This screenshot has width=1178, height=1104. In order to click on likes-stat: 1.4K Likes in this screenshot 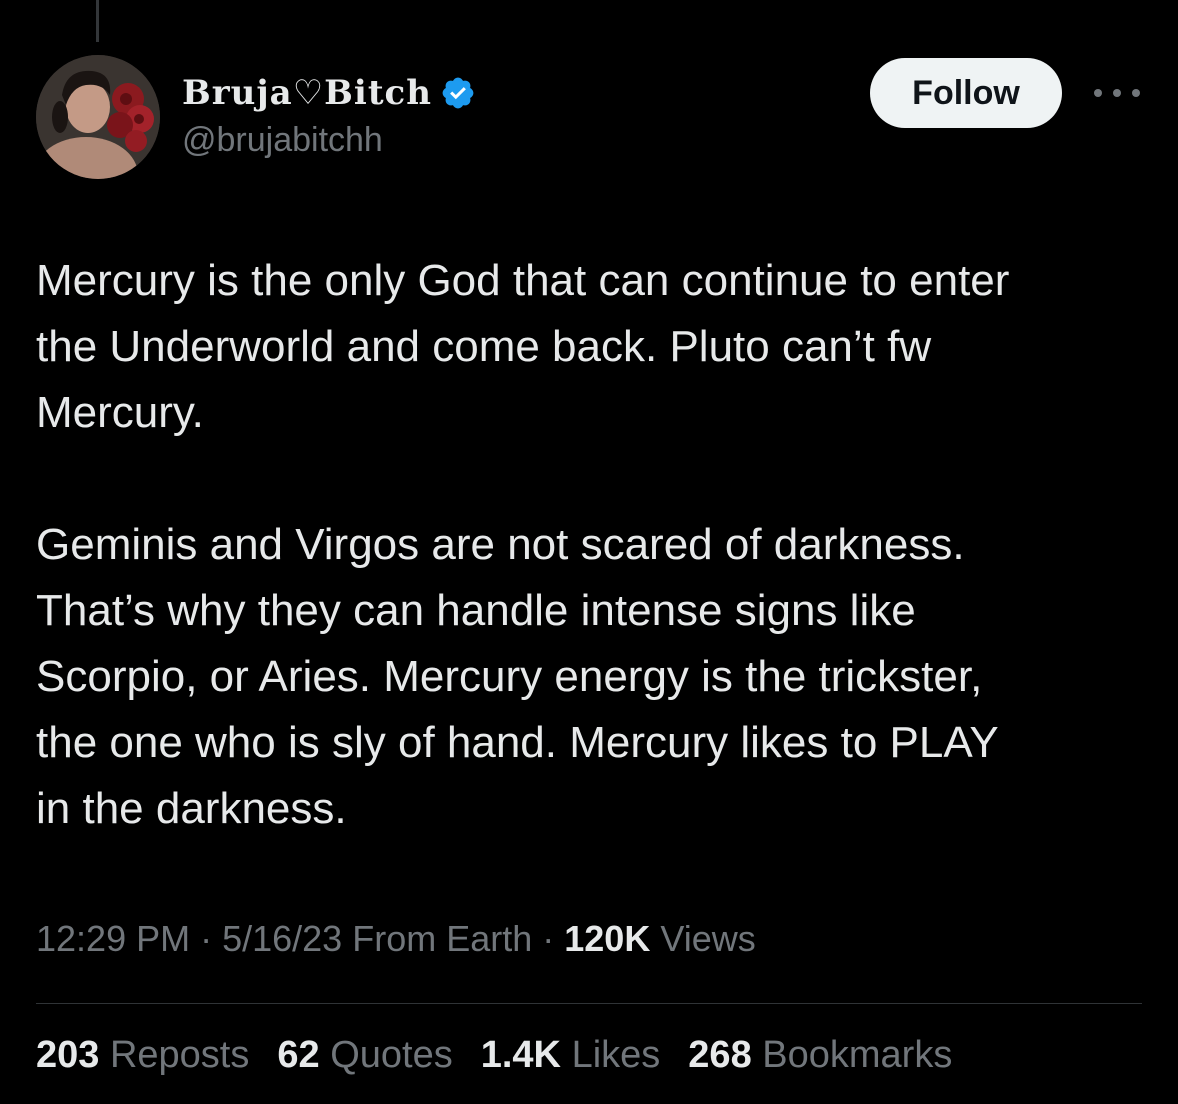, I will do `click(571, 1055)`.